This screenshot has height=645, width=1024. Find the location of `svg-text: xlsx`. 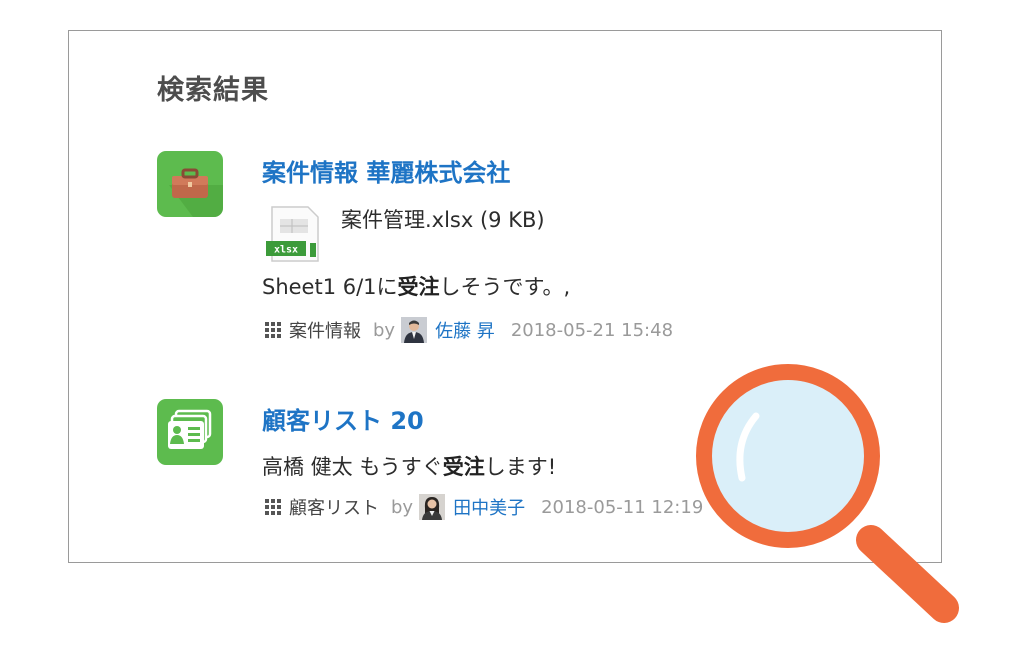

svg-text: xlsx is located at coordinates (286, 250).